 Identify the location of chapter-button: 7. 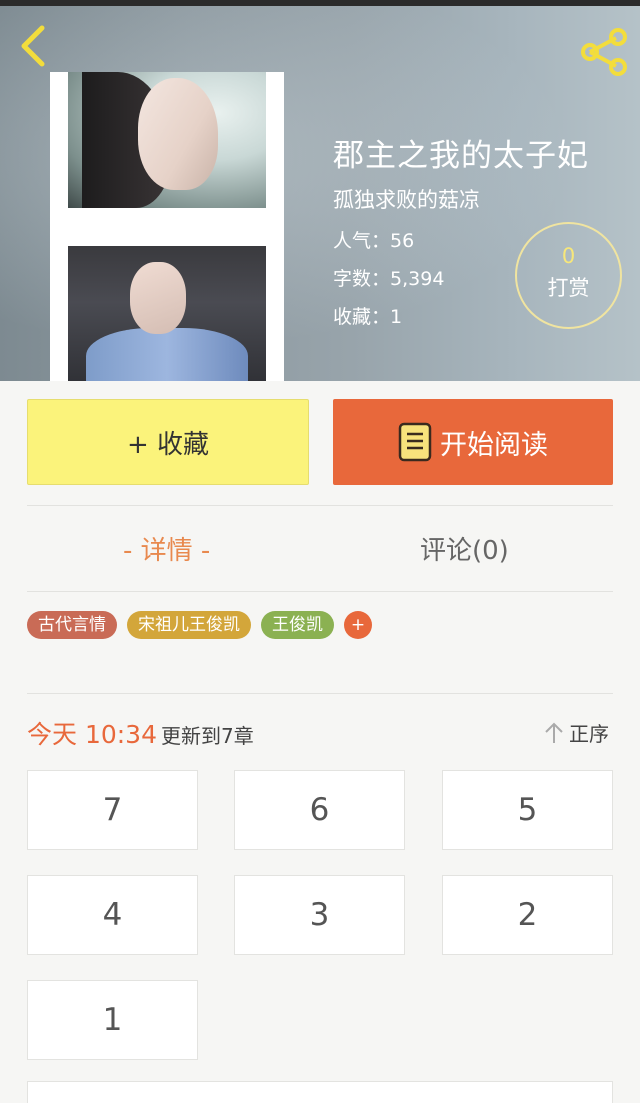
(112, 810).